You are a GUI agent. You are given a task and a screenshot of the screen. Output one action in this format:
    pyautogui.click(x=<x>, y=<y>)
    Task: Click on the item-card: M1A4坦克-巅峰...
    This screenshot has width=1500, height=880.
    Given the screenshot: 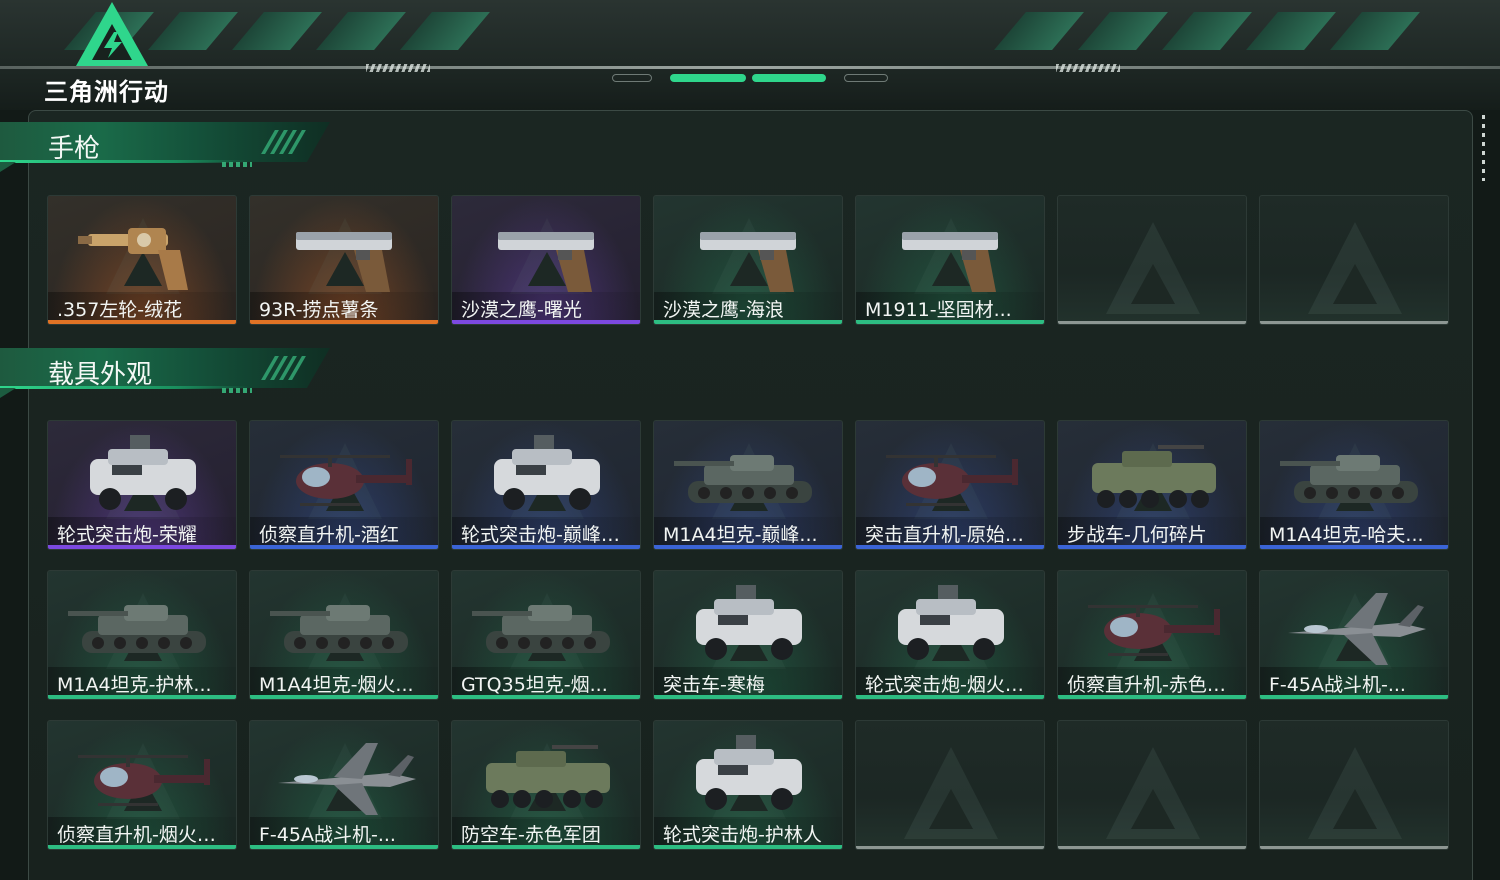 What is the action you would take?
    pyautogui.click(x=748, y=485)
    